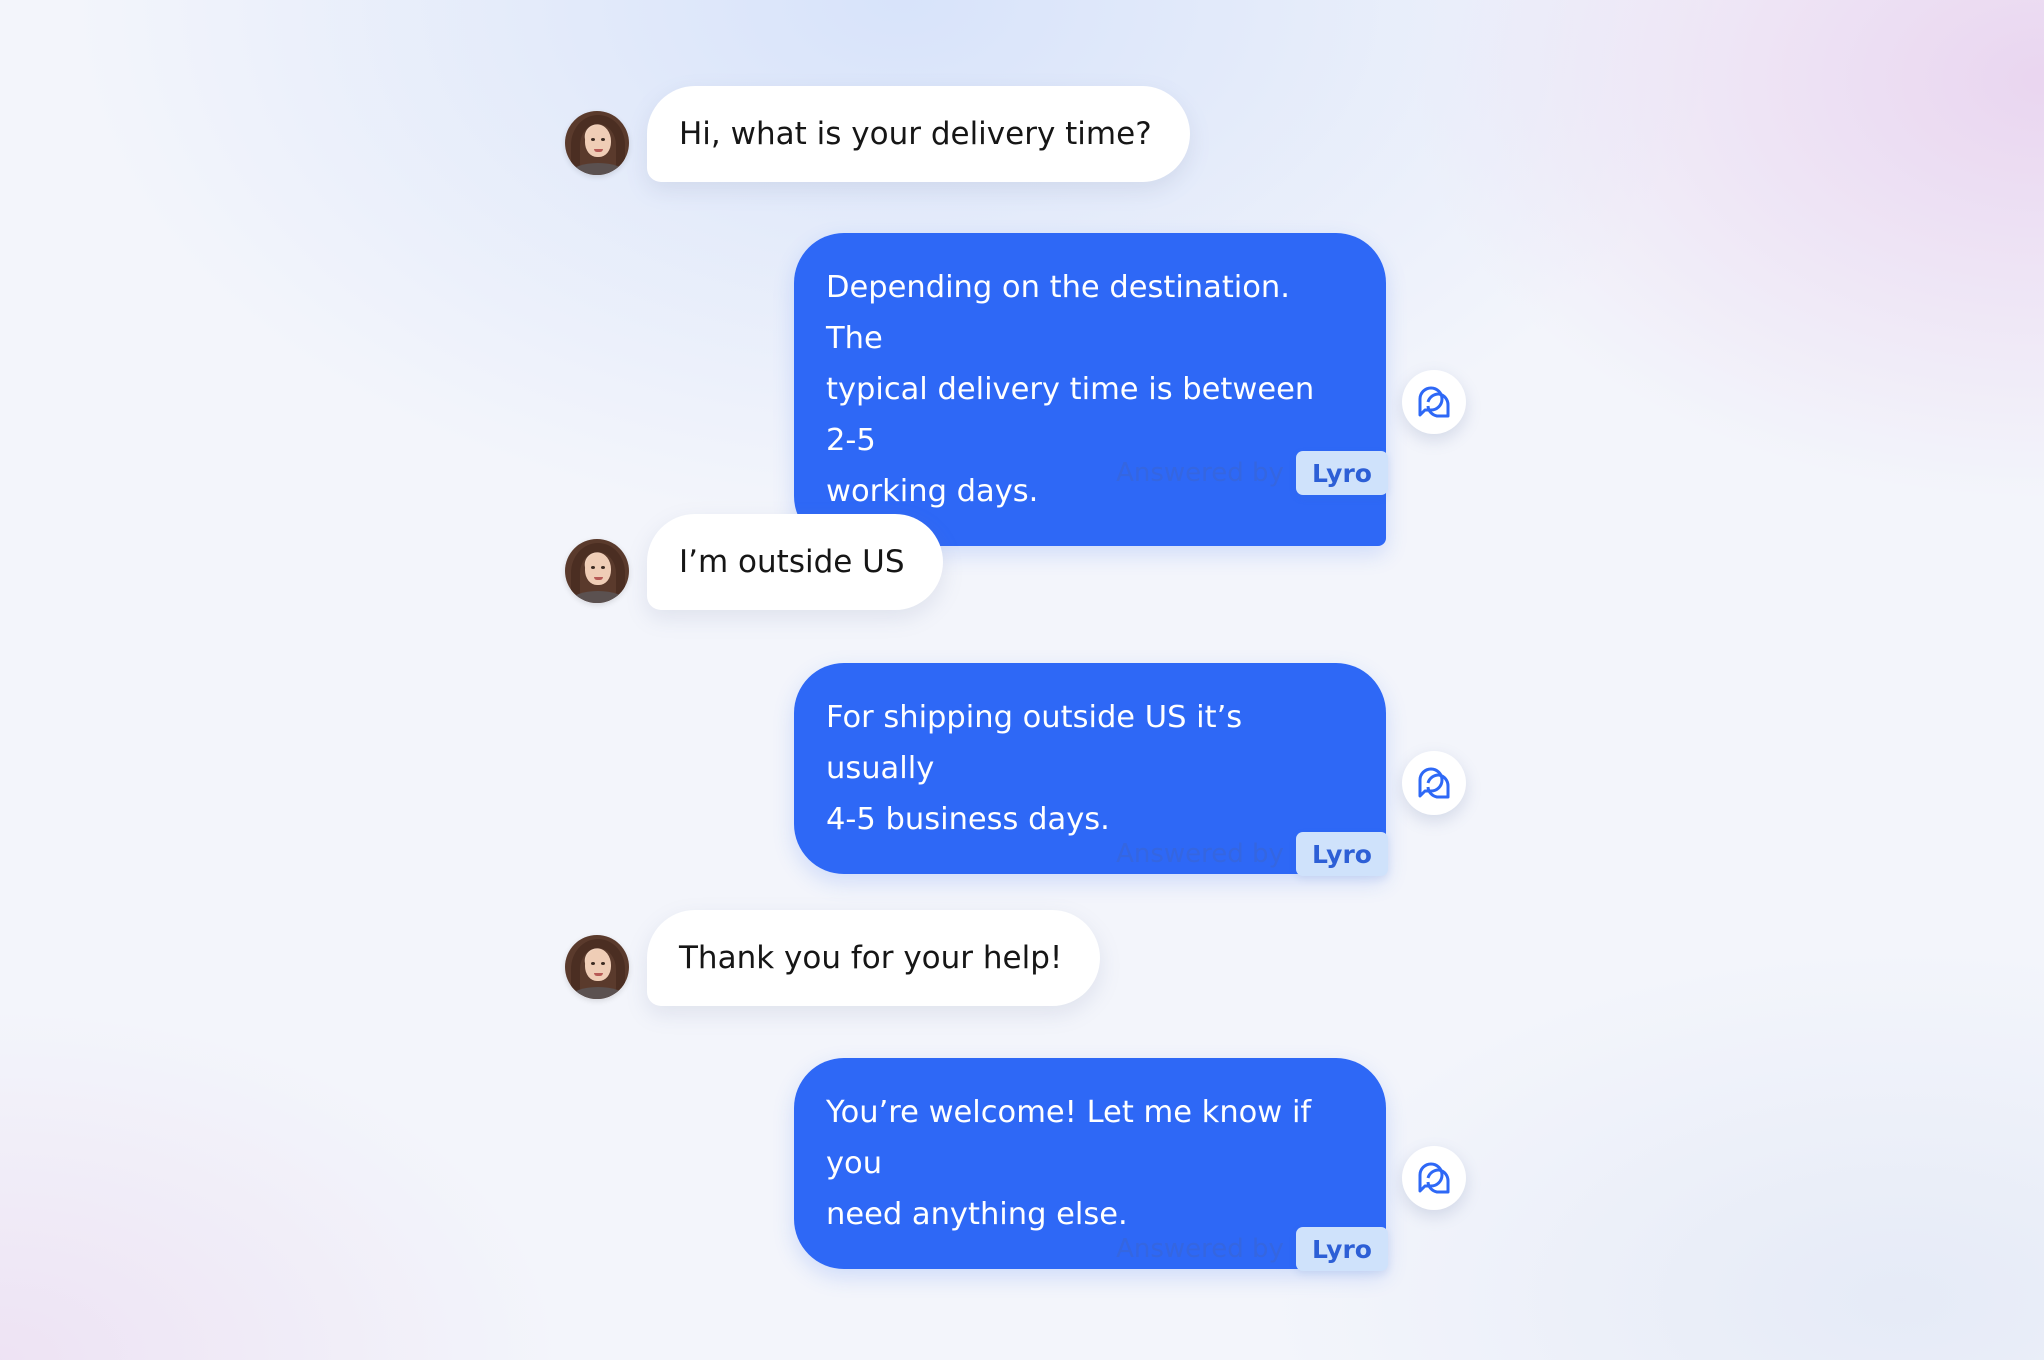 This screenshot has height=1360, width=2044. What do you see at coordinates (795, 562) in the screenshot?
I see `customer-message-bubble: I’m outside US` at bounding box center [795, 562].